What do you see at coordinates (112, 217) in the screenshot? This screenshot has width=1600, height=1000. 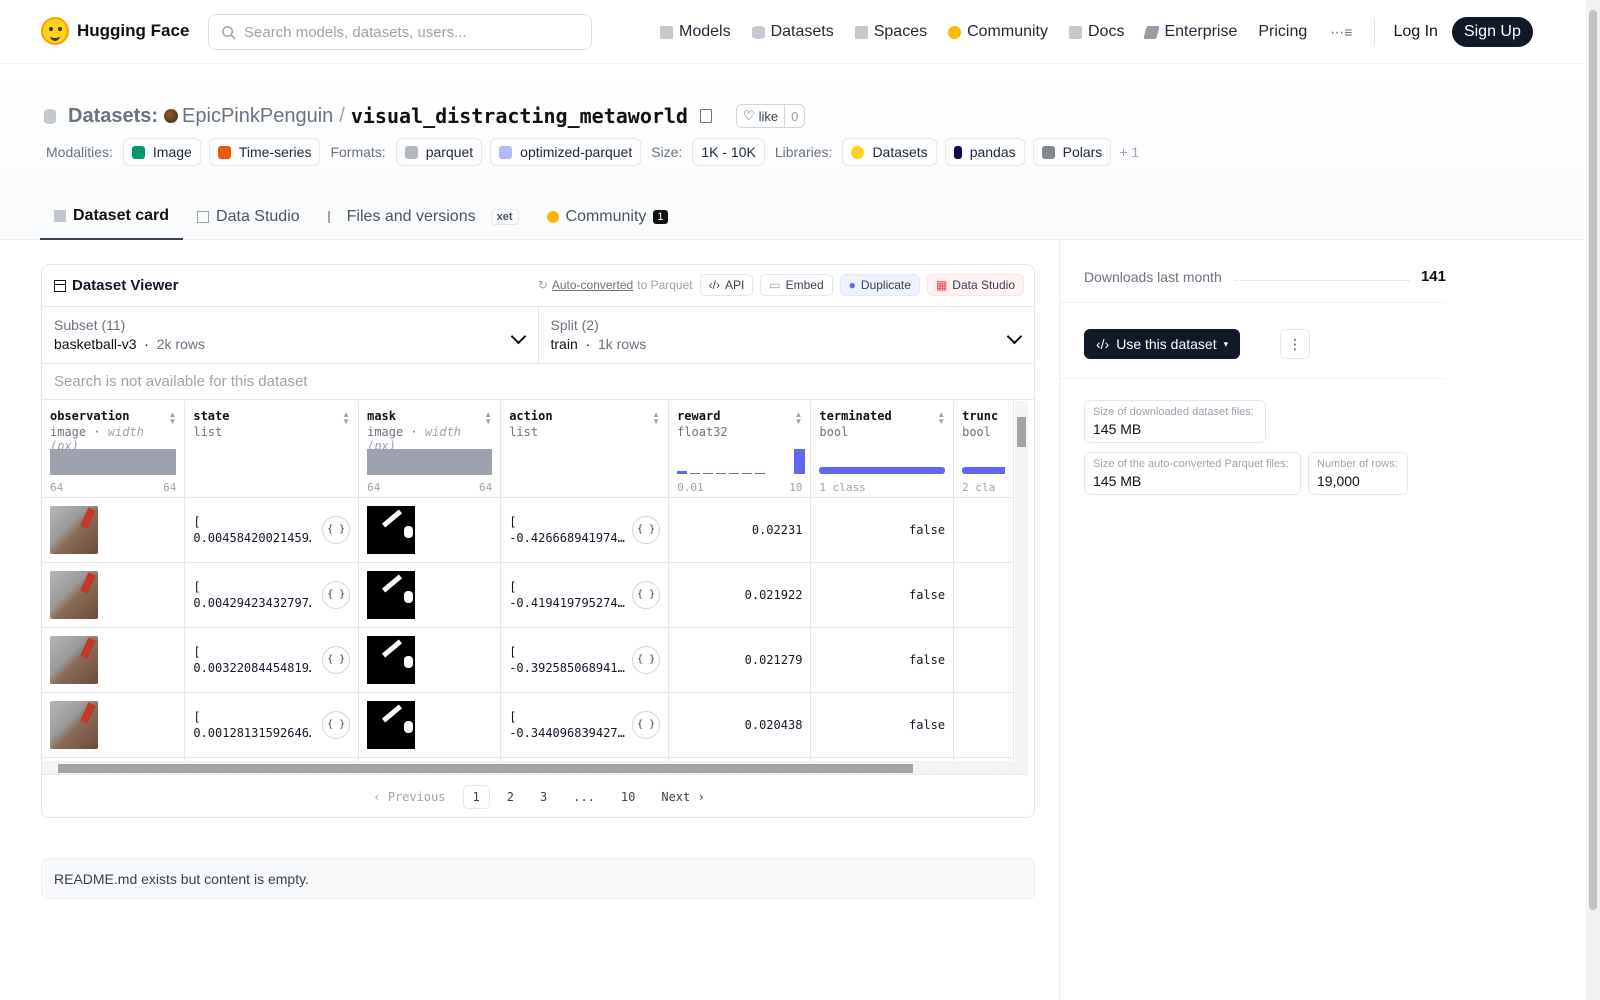 I see `tab-dataset-card: Dataset card` at bounding box center [112, 217].